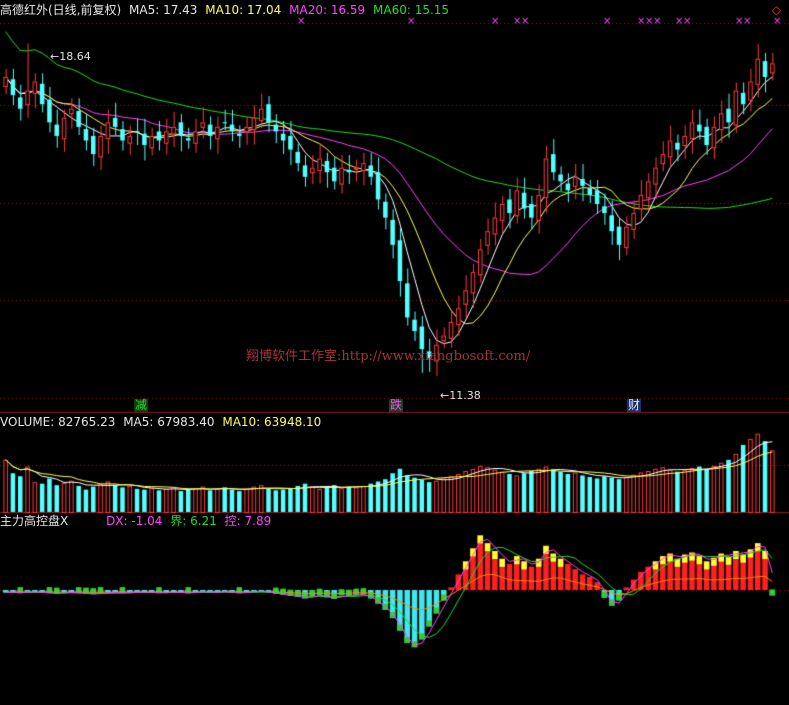 This screenshot has height=705, width=789. I want to click on volume-label: VOLUME: 82765.23, so click(58, 422).